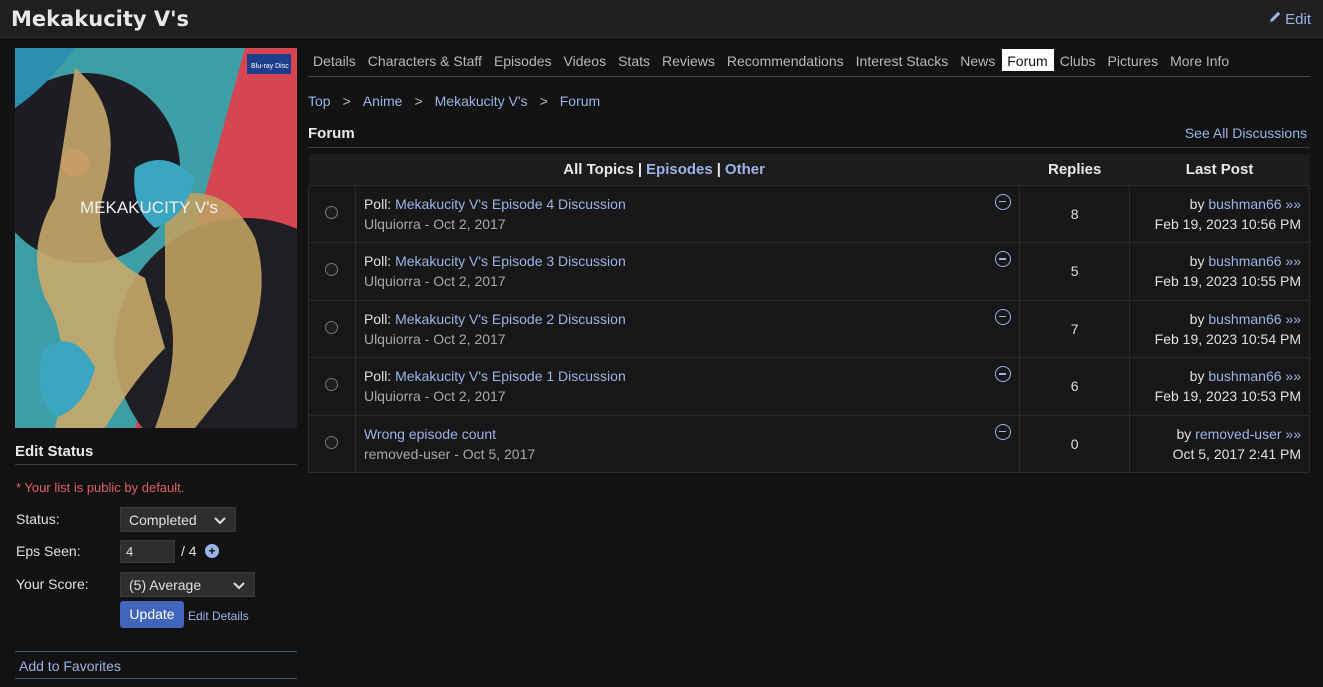 This screenshot has width=1323, height=687. What do you see at coordinates (1227, 338) in the screenshot?
I see `last-post-date: Feb 19, 2023 10:54 PM` at bounding box center [1227, 338].